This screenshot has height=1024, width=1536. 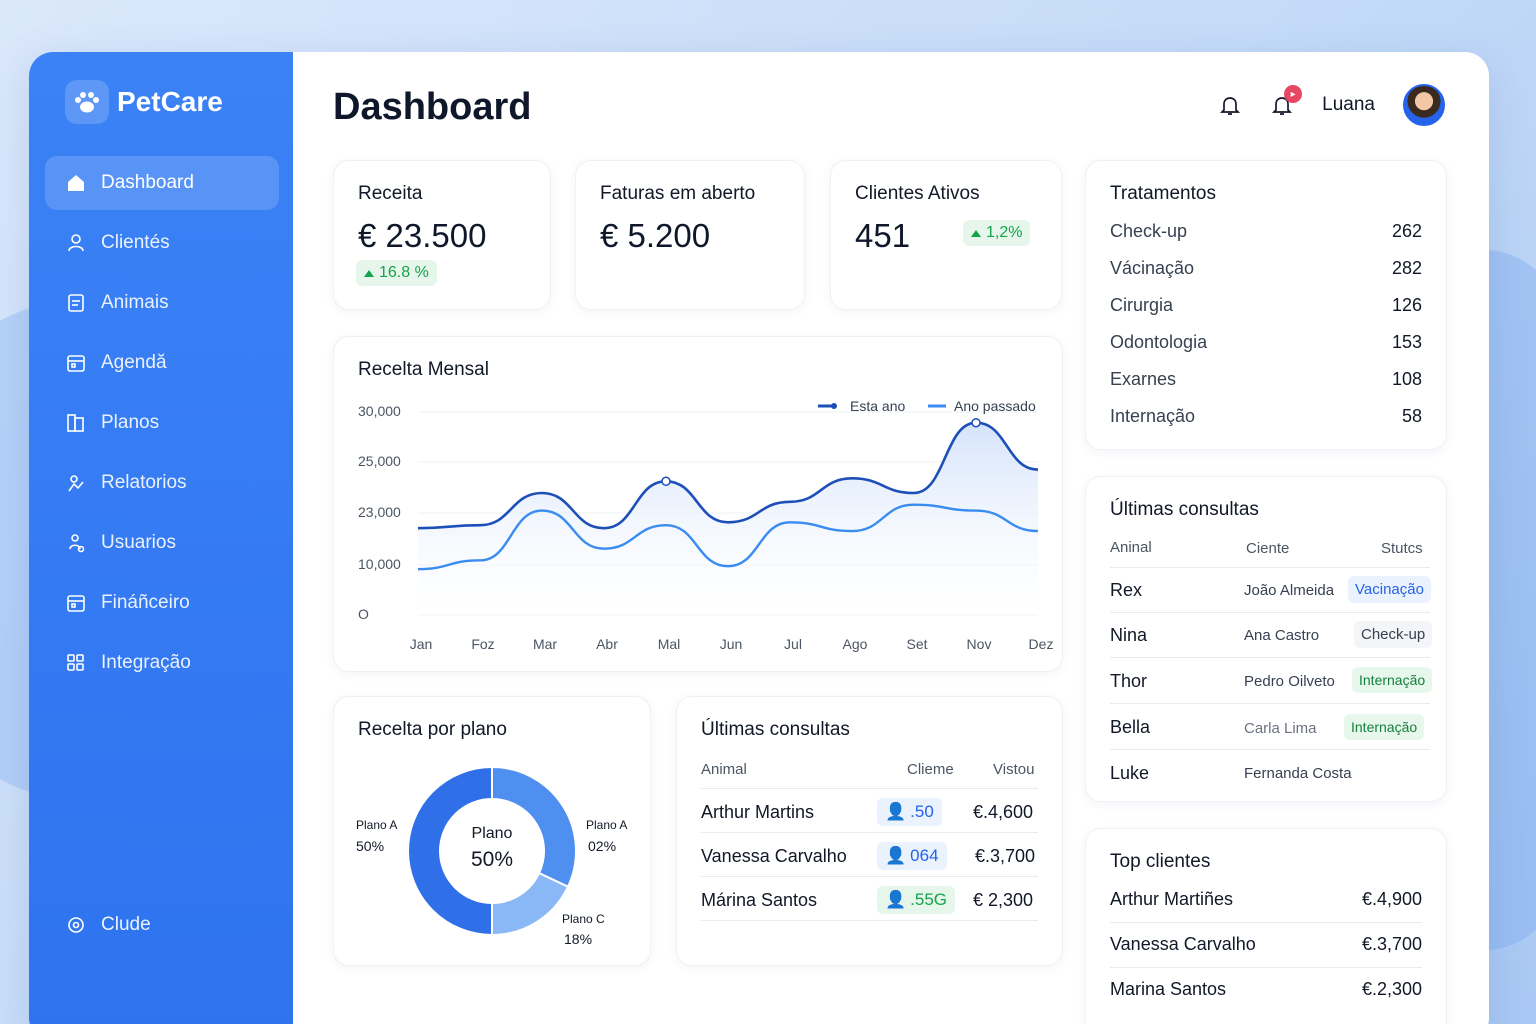 What do you see at coordinates (1391, 944) in the screenshot?
I see `client-value: €.3,700` at bounding box center [1391, 944].